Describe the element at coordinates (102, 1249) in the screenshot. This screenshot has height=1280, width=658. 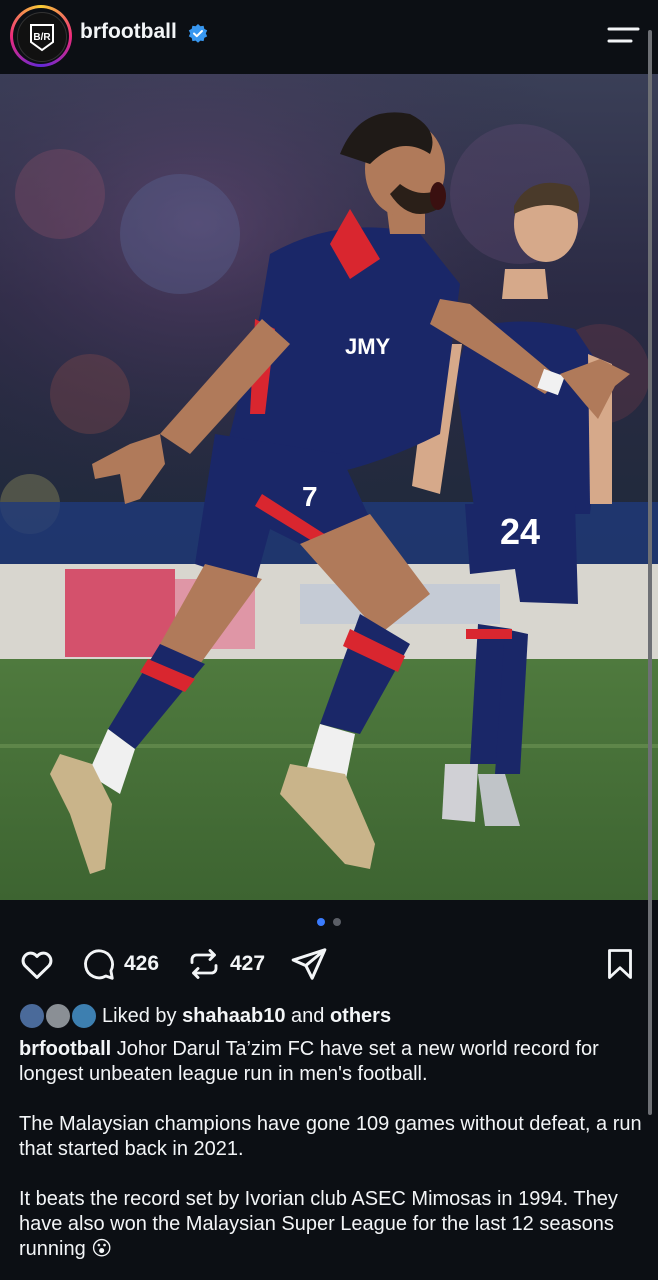
I see `astonished-emoji-icon: 😮` at that location.